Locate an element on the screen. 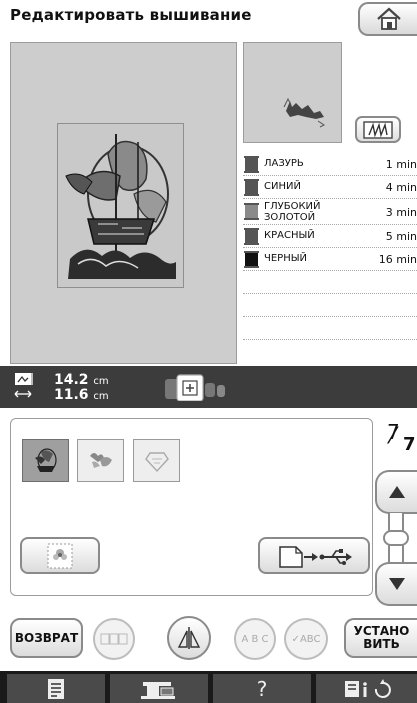 This screenshot has height=703, width=417. color-time: 3 min is located at coordinates (401, 212).